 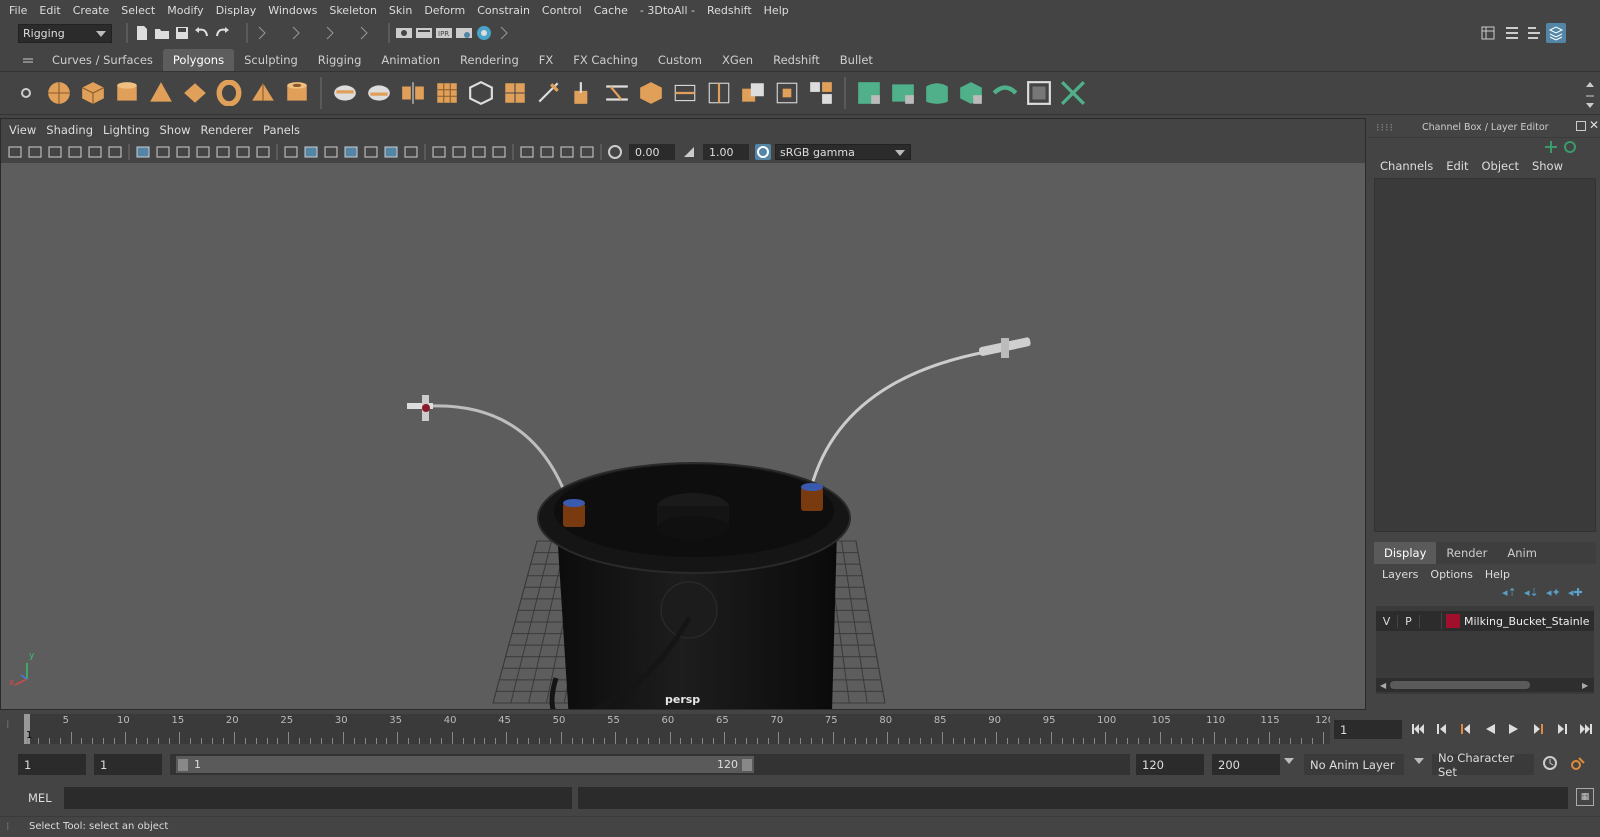 What do you see at coordinates (465, 764) in the screenshot?
I see `range-slider-handle: 1 120` at bounding box center [465, 764].